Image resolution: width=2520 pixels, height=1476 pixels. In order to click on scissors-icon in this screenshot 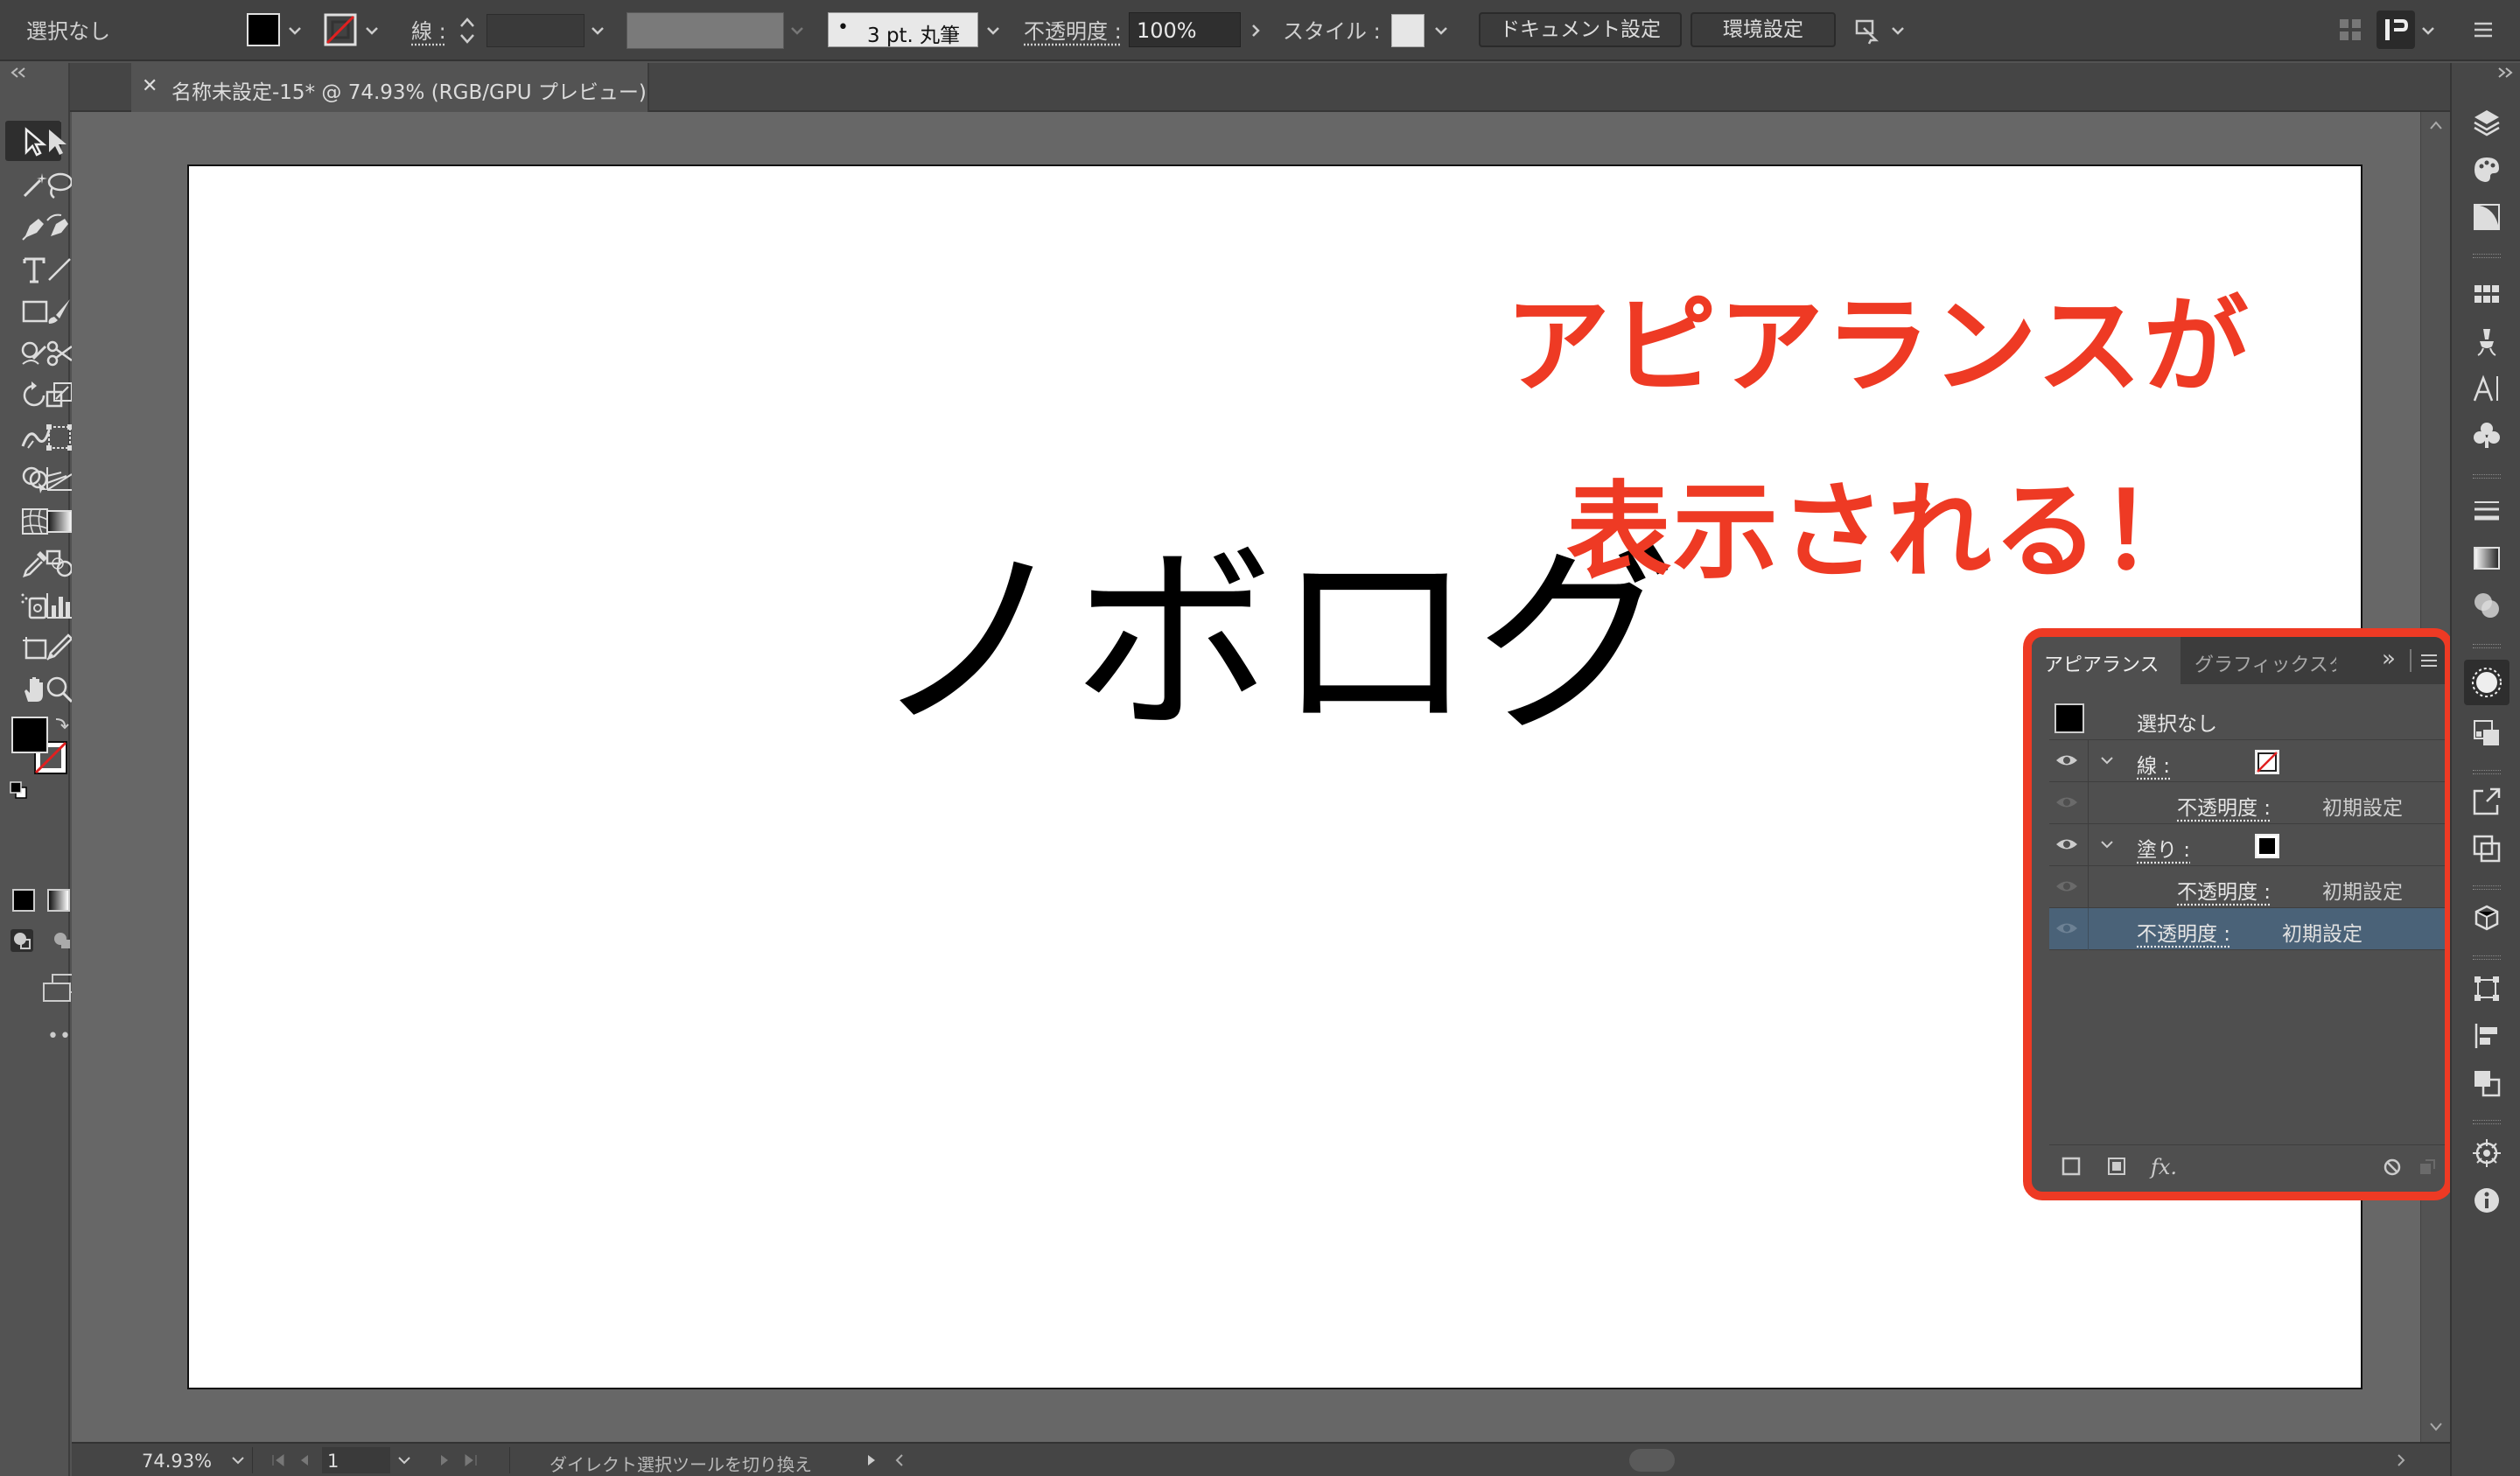, I will do `click(59, 353)`.